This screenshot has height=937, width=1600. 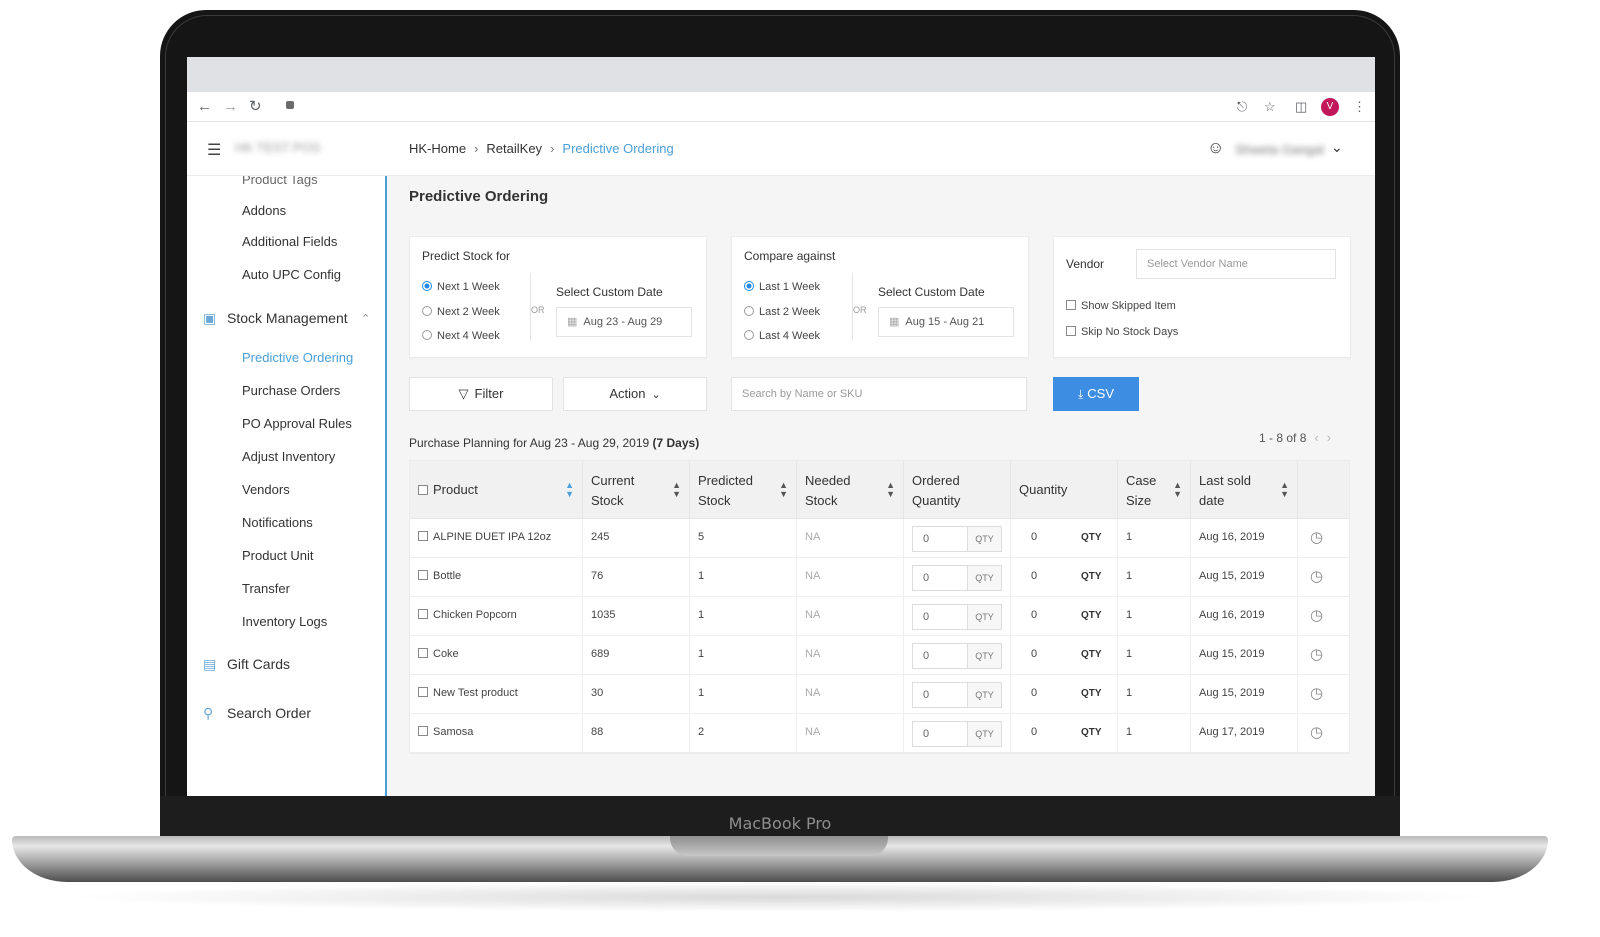 I want to click on predict-option-2: Next 2 Week, so click(x=461, y=312).